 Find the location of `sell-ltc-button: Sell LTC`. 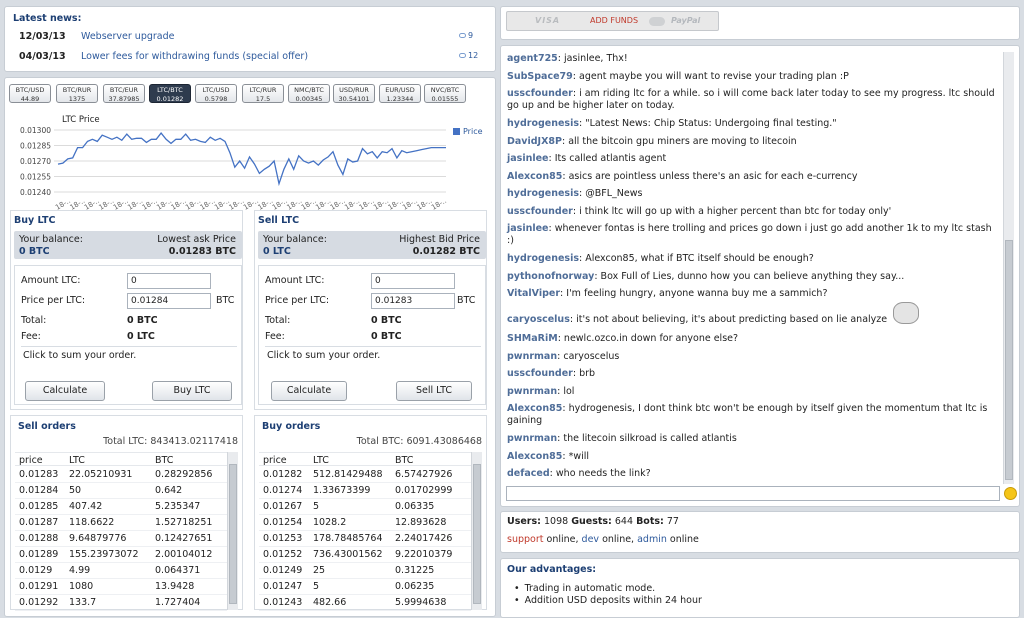

sell-ltc-button: Sell LTC is located at coordinates (434, 391).